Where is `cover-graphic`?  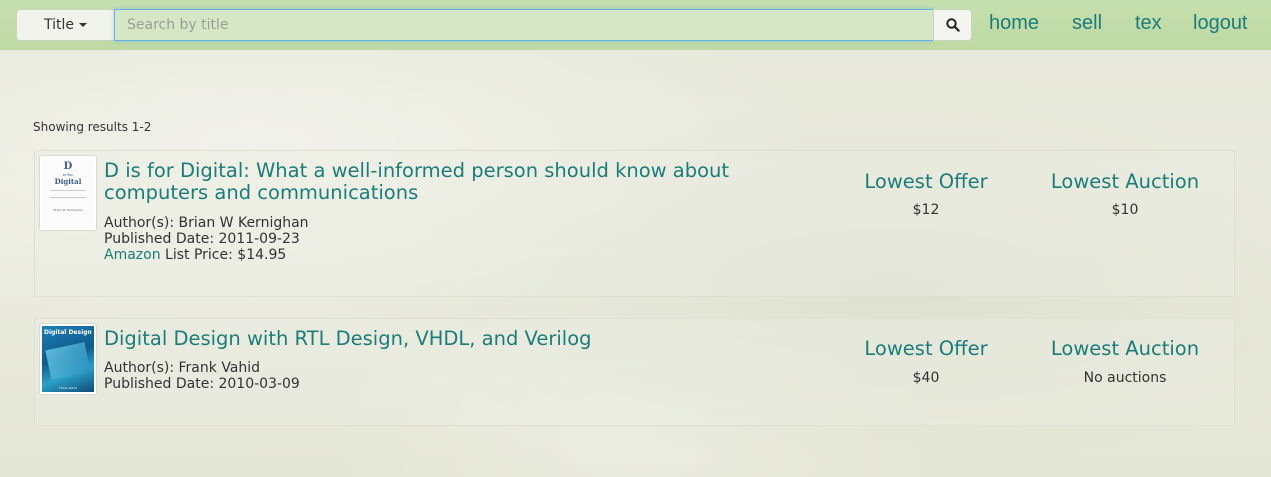 cover-graphic is located at coordinates (68, 361).